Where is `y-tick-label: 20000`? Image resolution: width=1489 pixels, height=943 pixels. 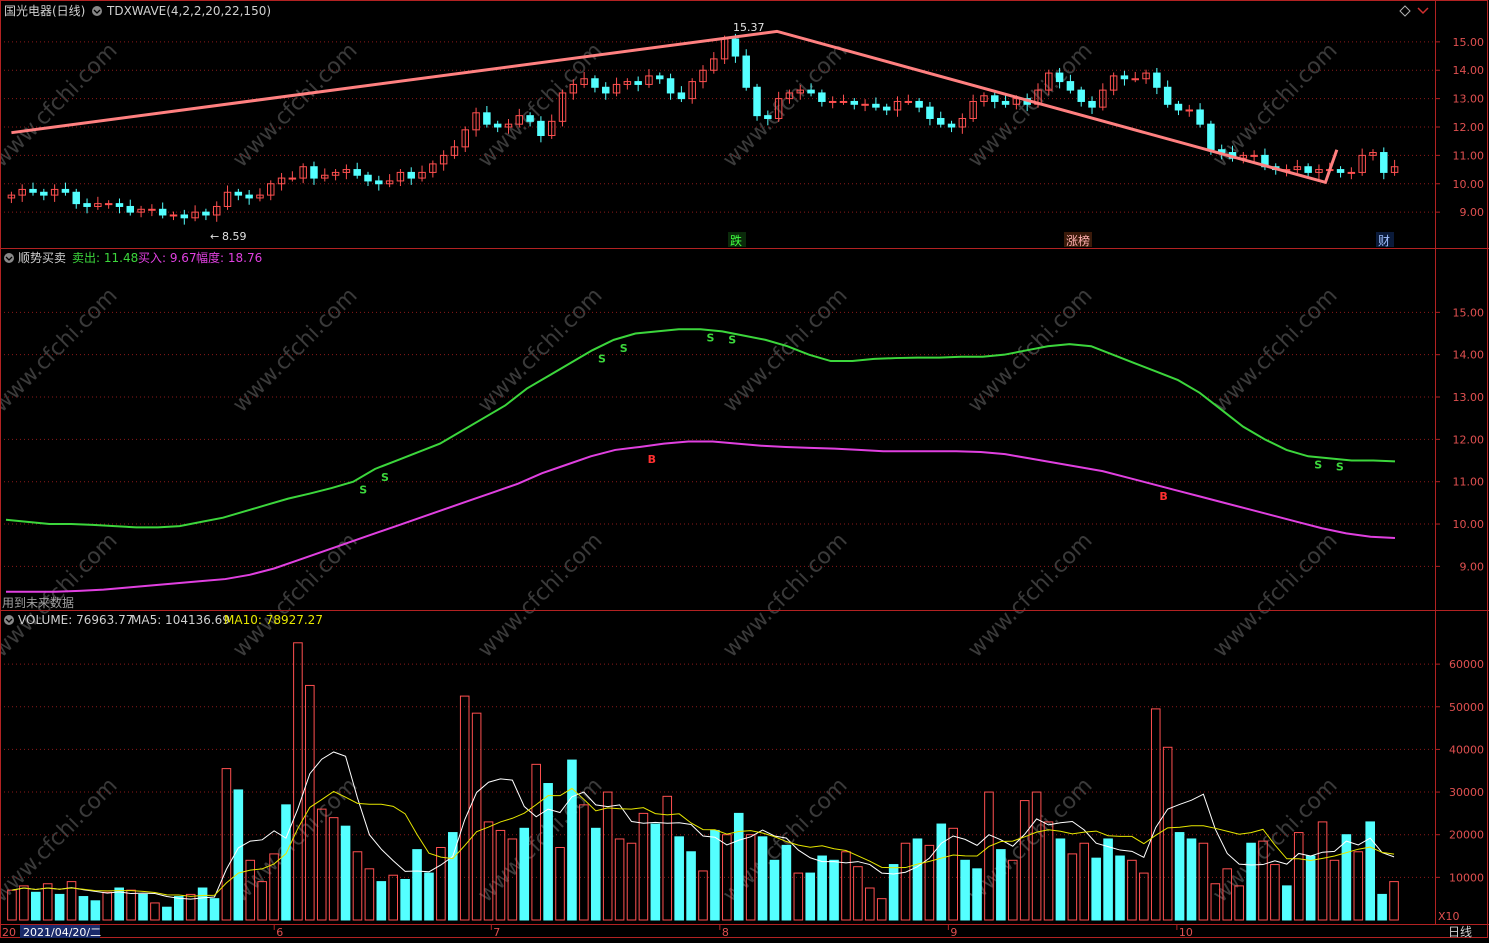
y-tick-label: 20000 is located at coordinates (1466, 835).